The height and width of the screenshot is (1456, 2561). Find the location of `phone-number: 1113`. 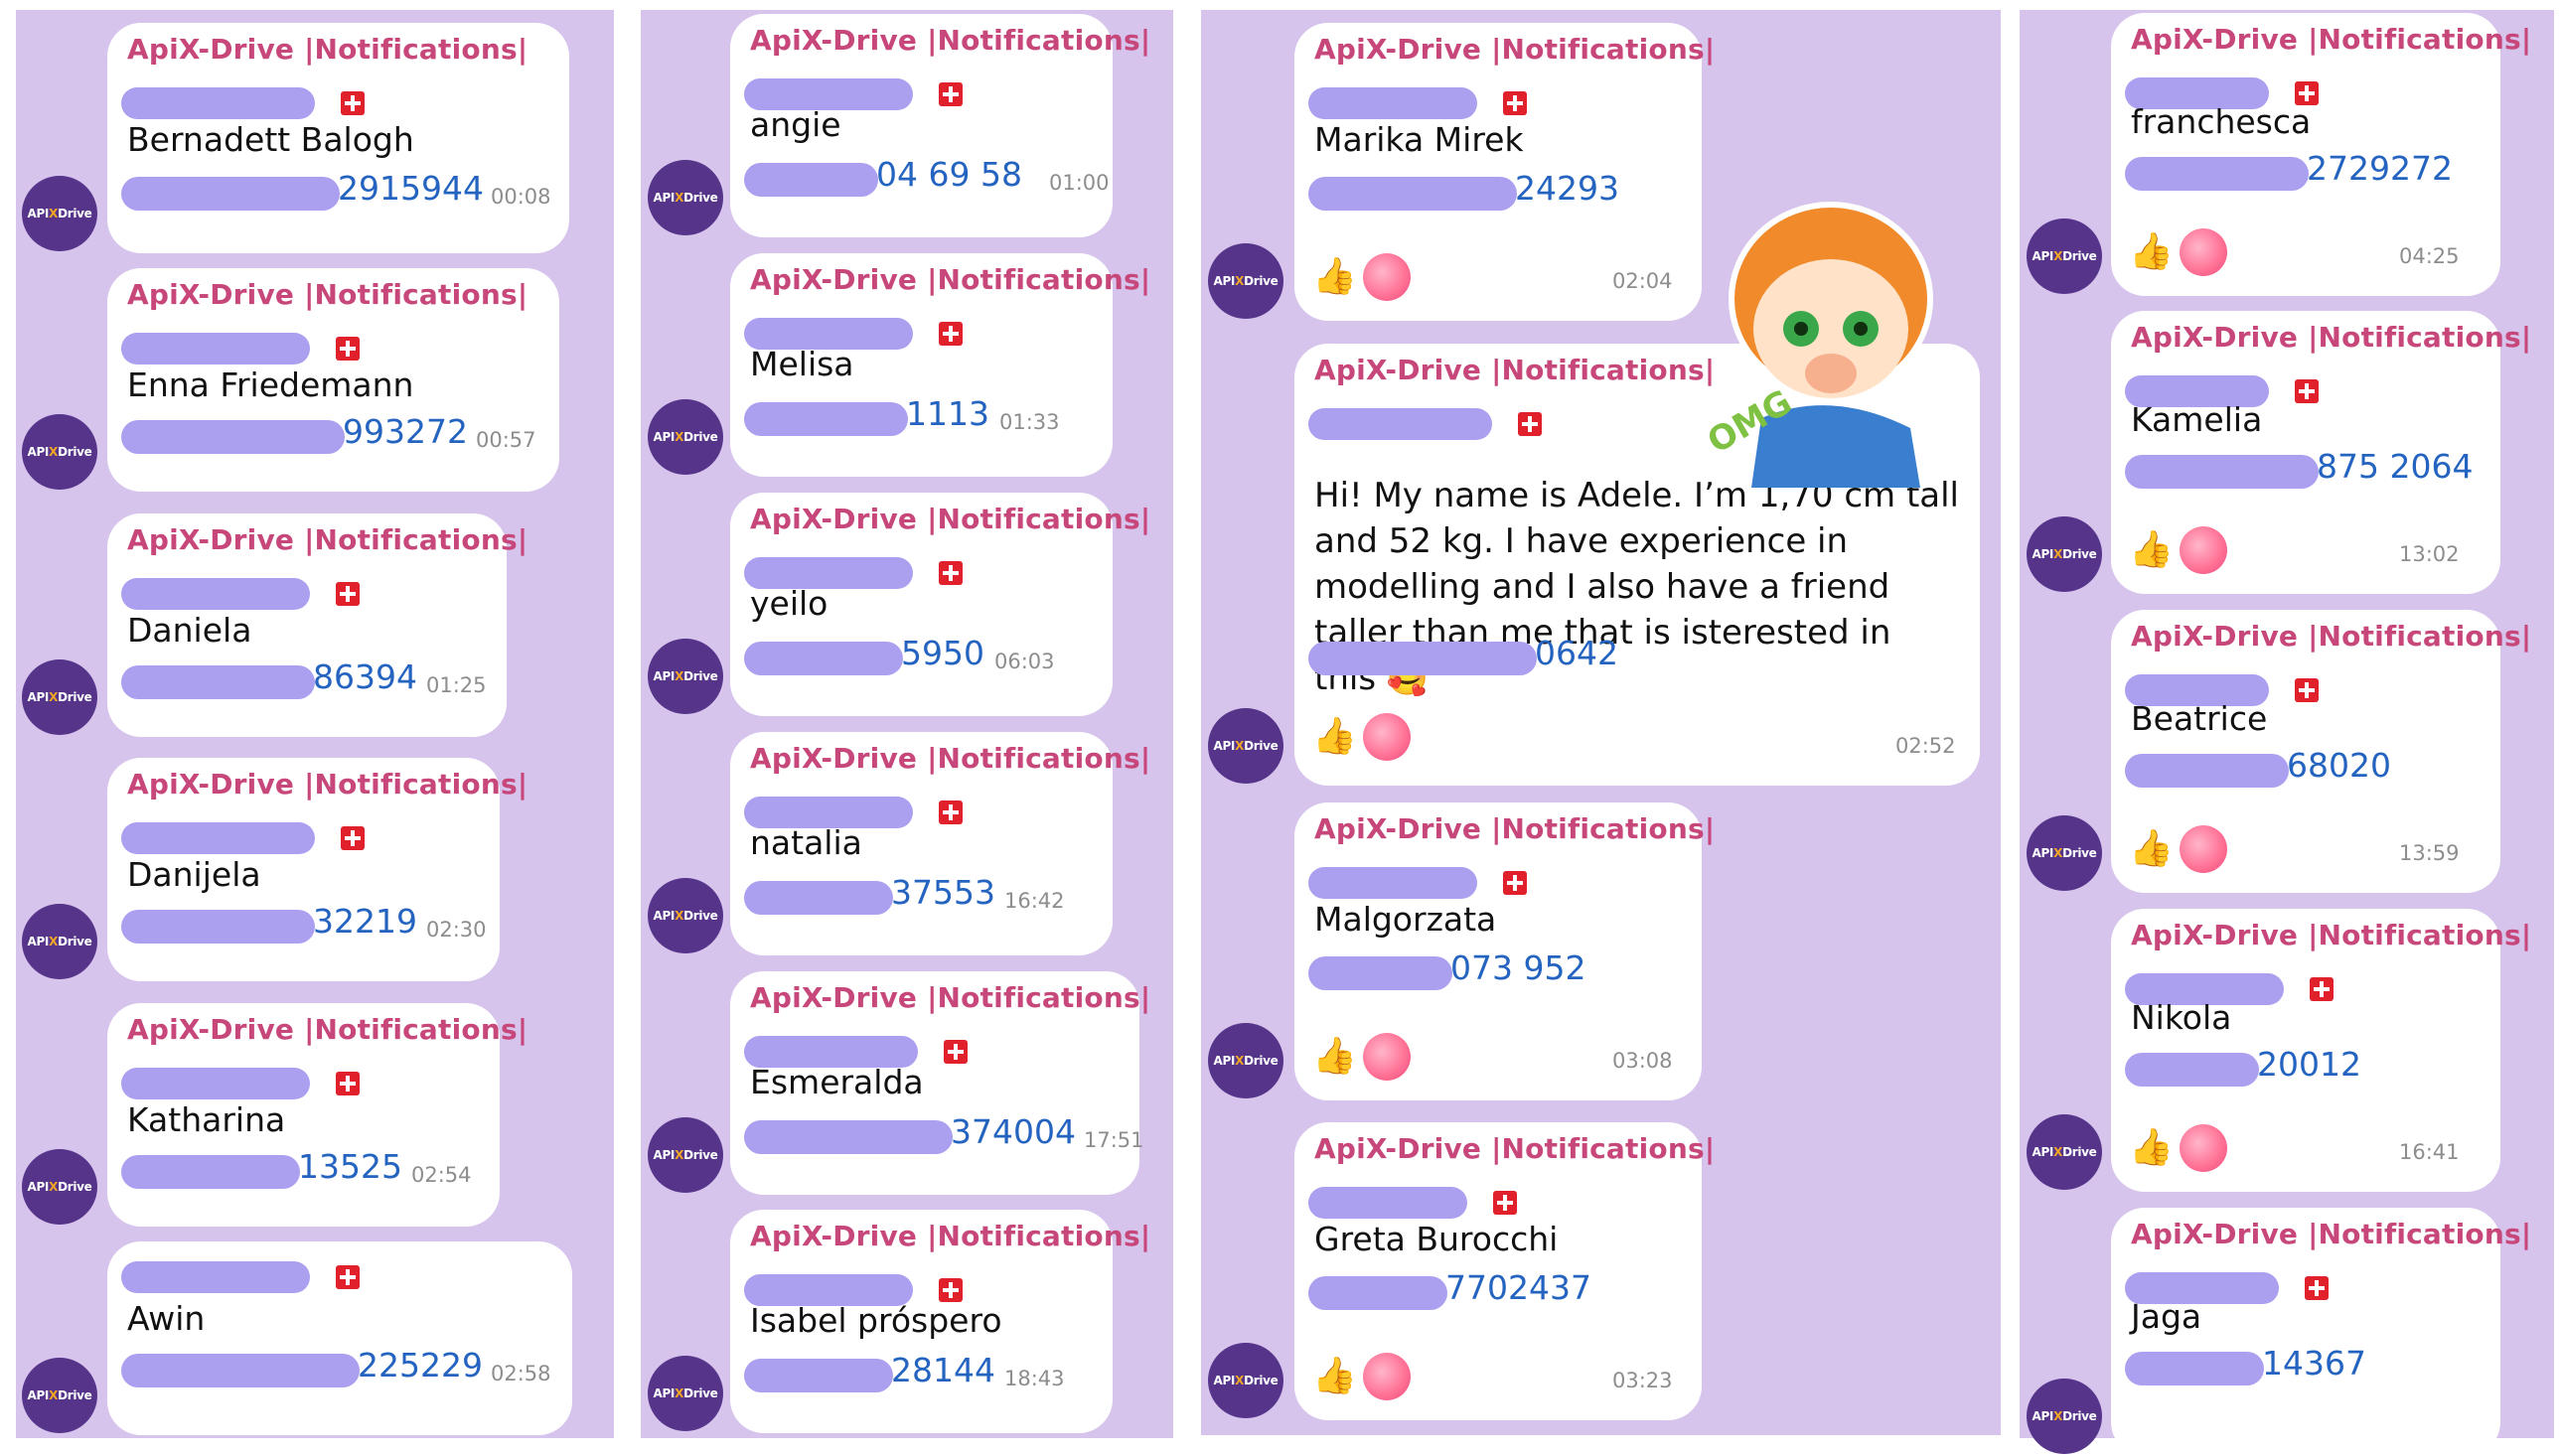

phone-number: 1113 is located at coordinates (947, 413).